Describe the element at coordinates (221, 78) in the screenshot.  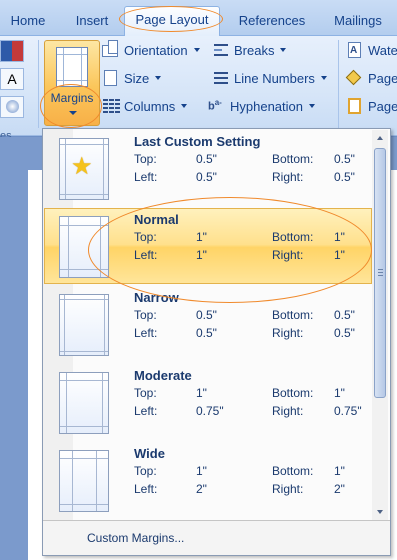
I see `line-numbers-icon` at that location.